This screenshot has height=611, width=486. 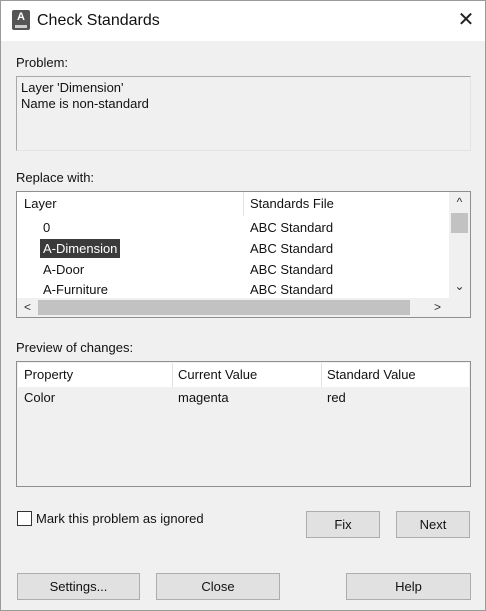 I want to click on title-bar: A Check Standards ✕, so click(x=243, y=21).